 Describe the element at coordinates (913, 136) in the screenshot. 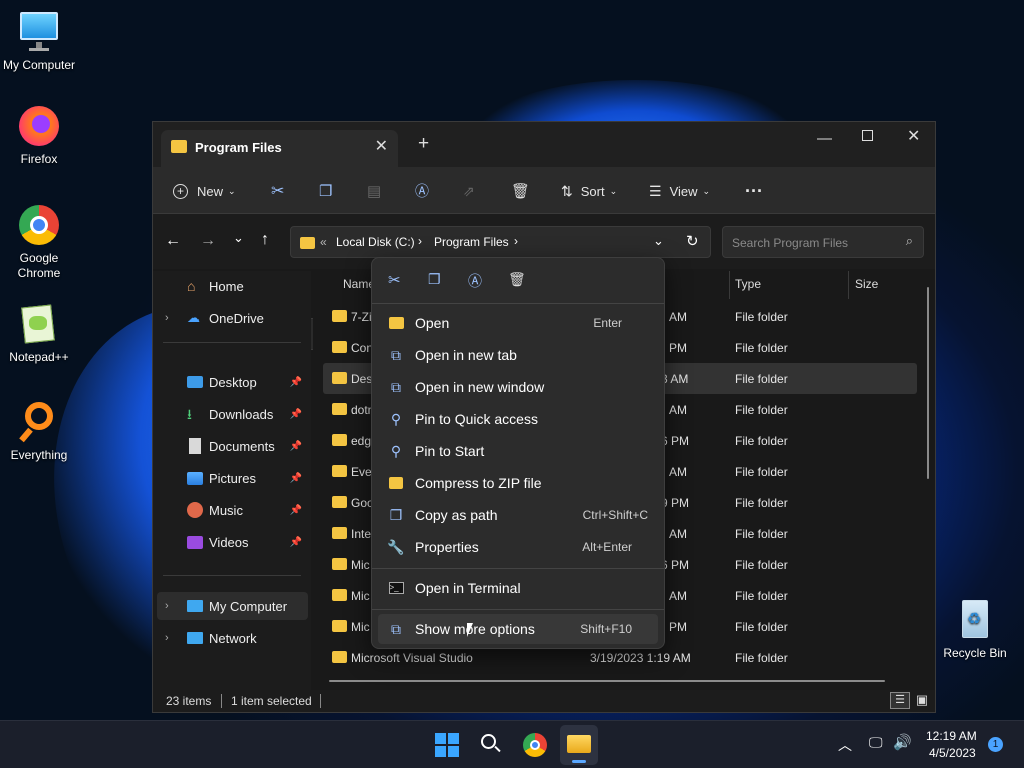

I see `close-window-button: ✕` at that location.